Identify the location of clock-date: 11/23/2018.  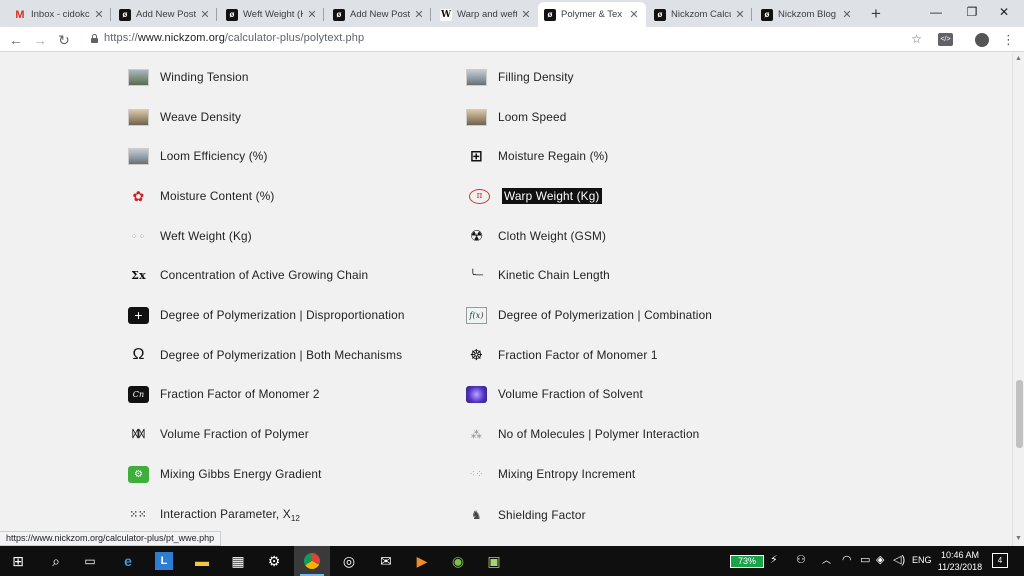
(960, 567).